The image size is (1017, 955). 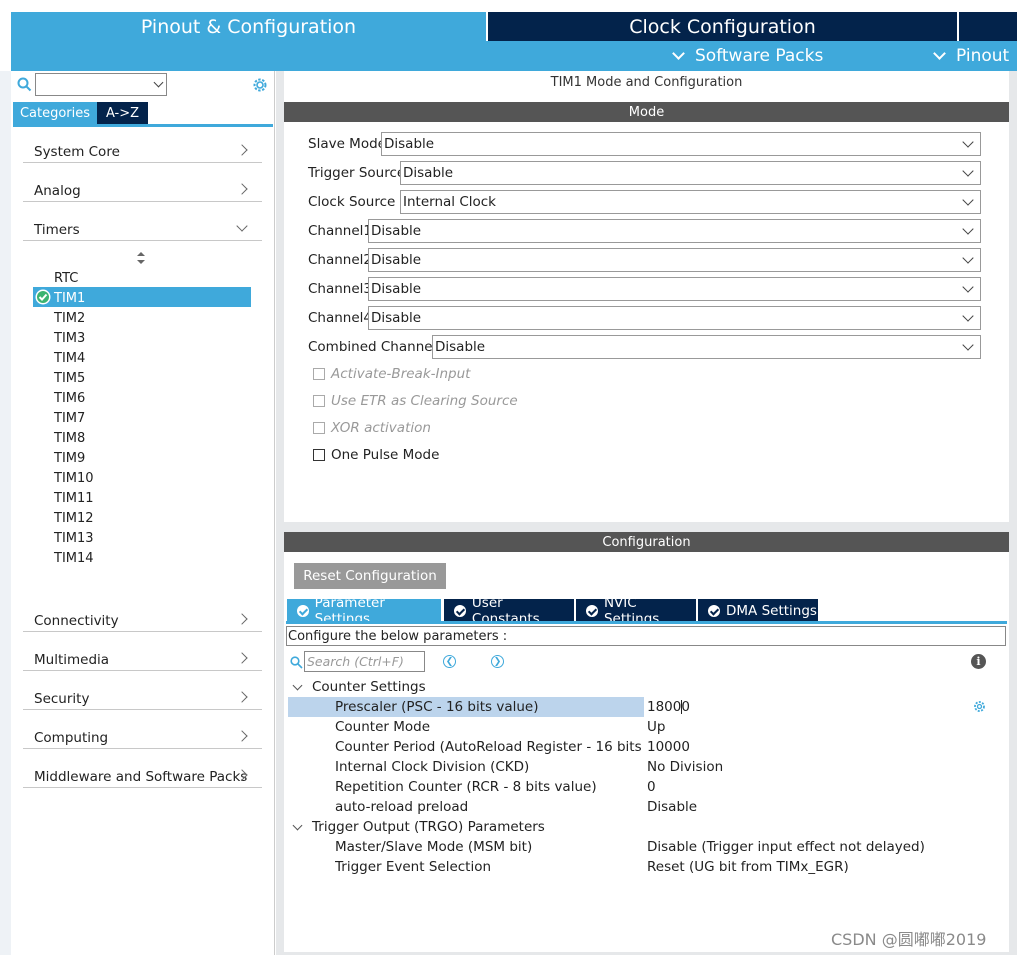 What do you see at coordinates (643, 707) in the screenshot?
I see `parameter-row: Prescaler (PSC - 16 bits value) 18000` at bounding box center [643, 707].